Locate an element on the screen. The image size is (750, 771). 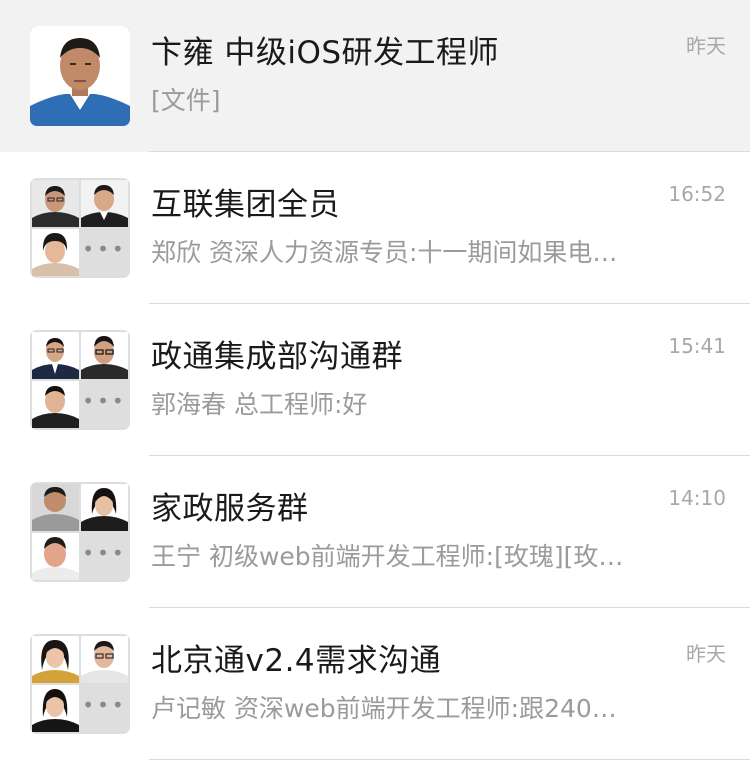
chat-title: 互联集团全员 is located at coordinates (245, 205).